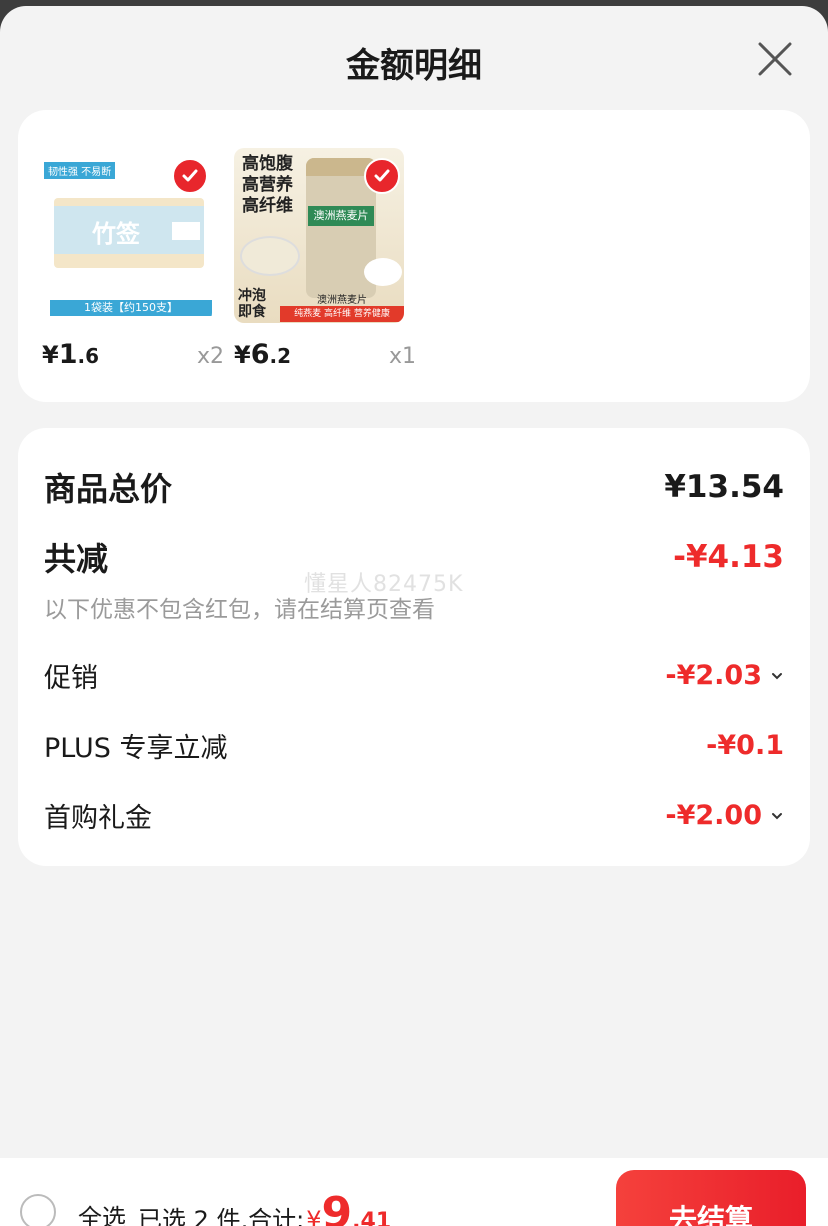  What do you see at coordinates (71, 354) in the screenshot?
I see `product-price: ¥1.6` at bounding box center [71, 354].